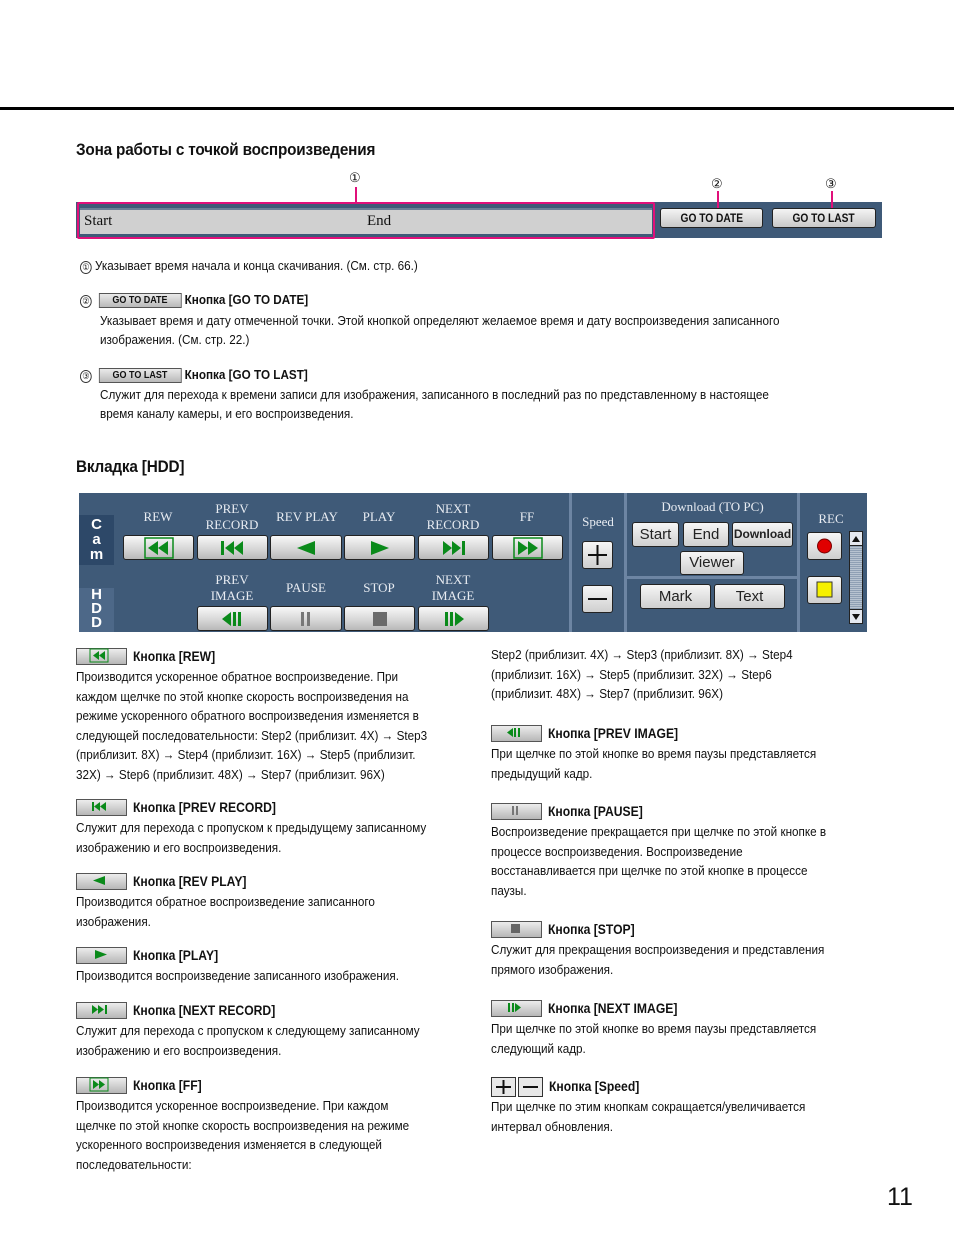 The width and height of the screenshot is (954, 1237). I want to click on play-button, so click(379, 547).